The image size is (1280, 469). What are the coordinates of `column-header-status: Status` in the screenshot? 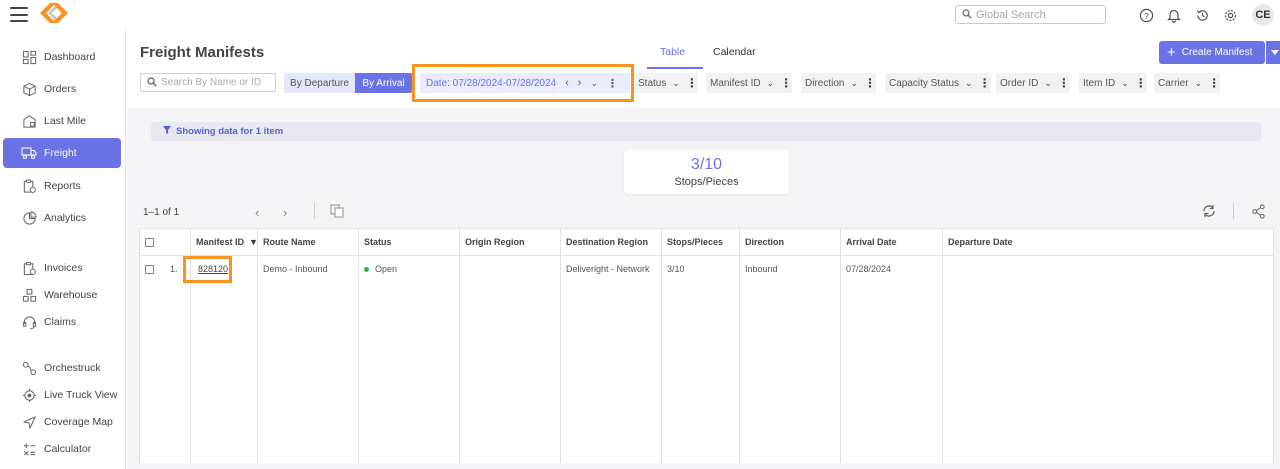 It's located at (409, 242).